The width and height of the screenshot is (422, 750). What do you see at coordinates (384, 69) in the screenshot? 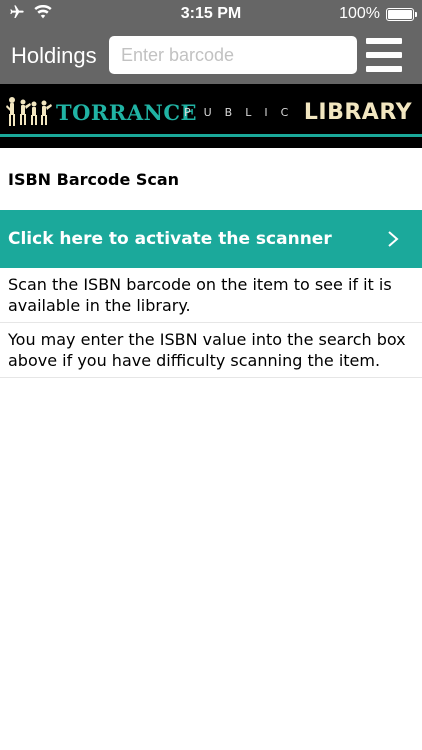
I see `menu-bar-bottom` at bounding box center [384, 69].